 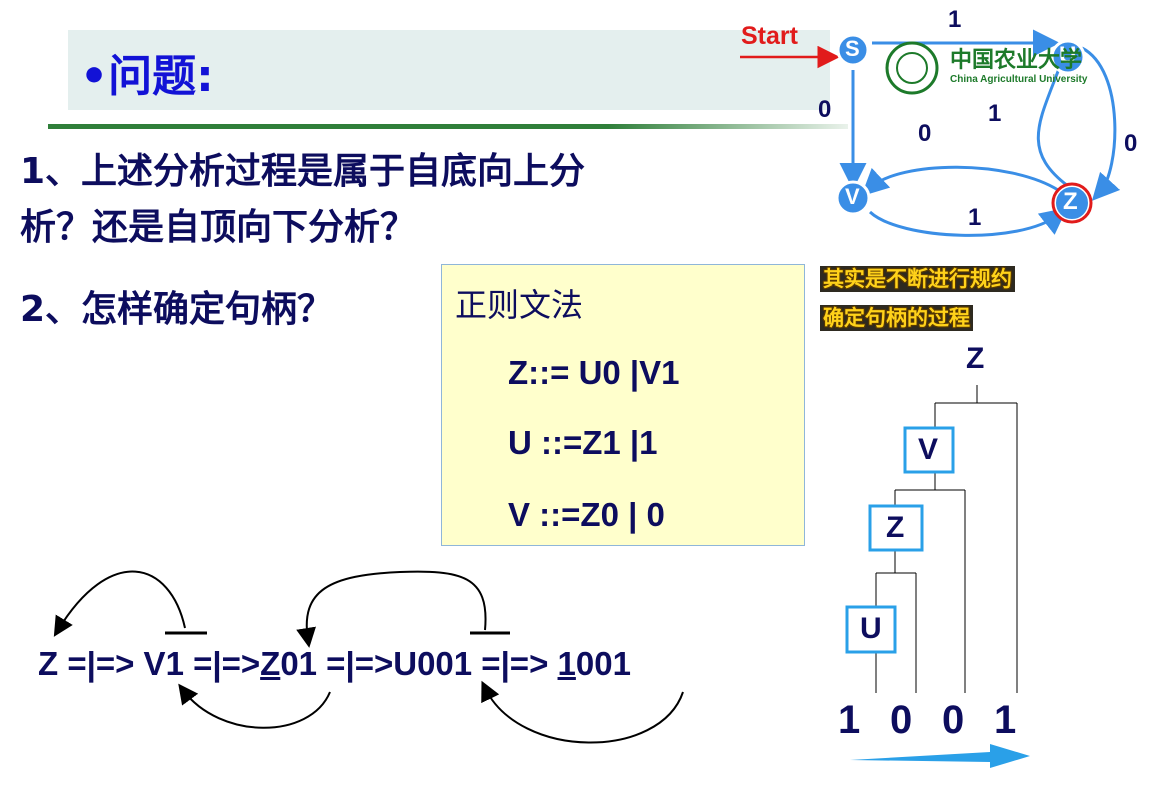 What do you see at coordinates (928, 449) in the screenshot?
I see `tree-node-v-label: V` at bounding box center [928, 449].